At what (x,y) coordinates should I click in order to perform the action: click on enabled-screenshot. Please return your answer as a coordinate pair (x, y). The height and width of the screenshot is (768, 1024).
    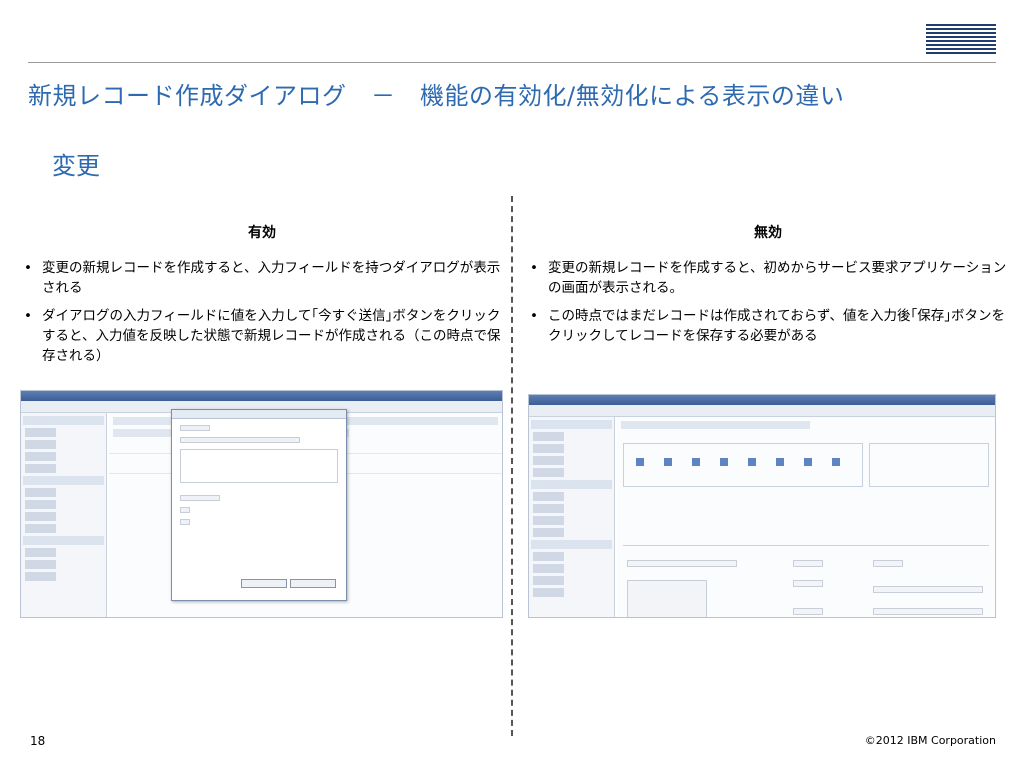
    Looking at the image, I should click on (261, 504).